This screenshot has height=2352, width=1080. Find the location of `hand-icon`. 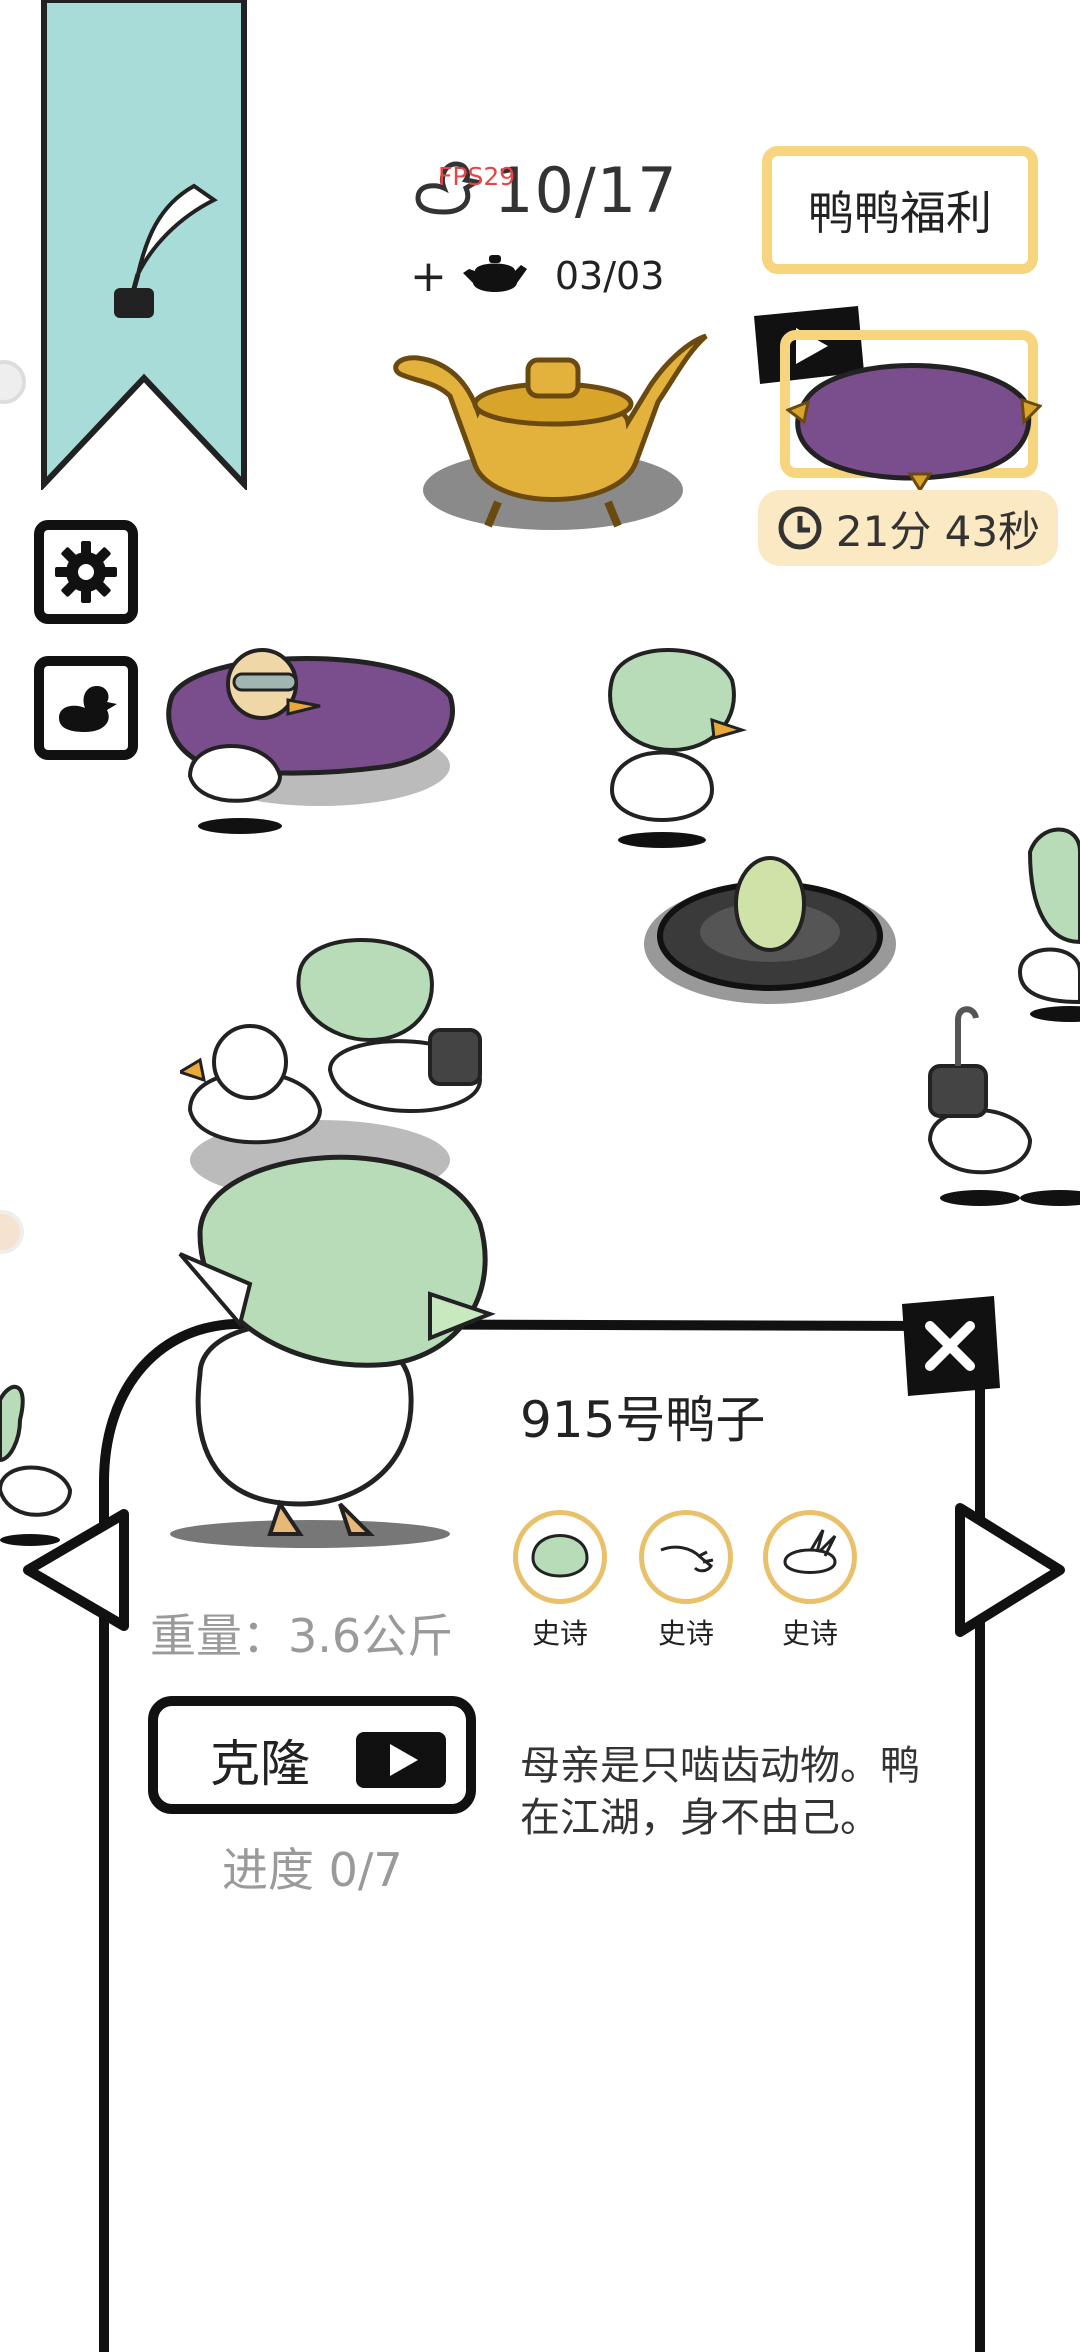

hand-icon is located at coordinates (687, 1559).